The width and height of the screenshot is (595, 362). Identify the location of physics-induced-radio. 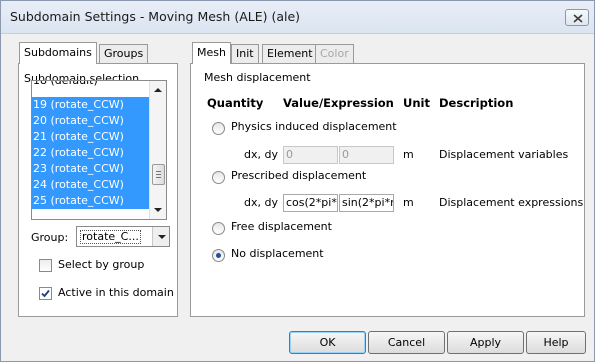
(218, 128).